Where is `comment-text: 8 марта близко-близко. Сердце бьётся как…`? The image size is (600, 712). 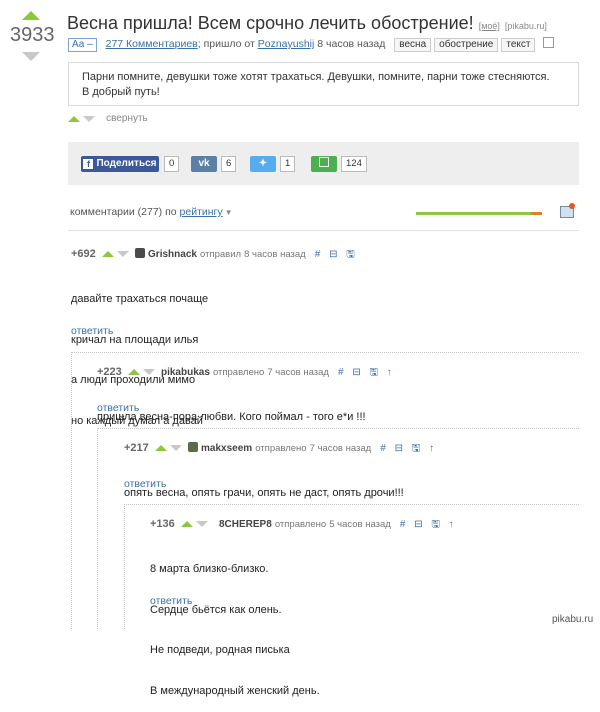
comment-text: 8 марта близко-близко. Сердце бьётся как… is located at coordinates (235, 624).